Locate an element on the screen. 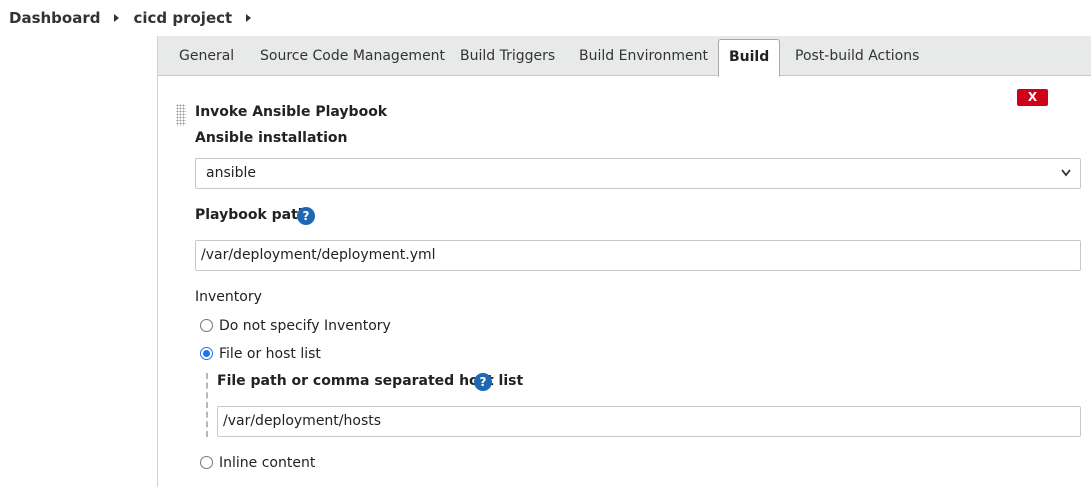  chevron-down-icon is located at coordinates (1066, 173).